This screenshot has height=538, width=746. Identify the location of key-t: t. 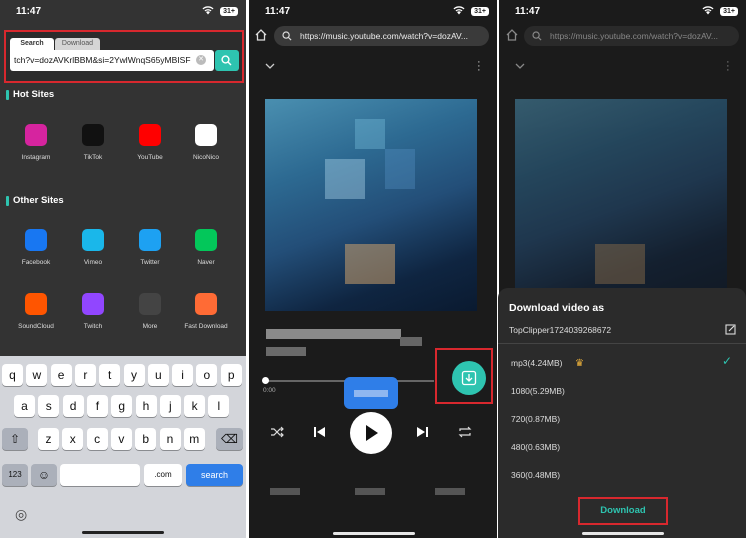
(110, 375).